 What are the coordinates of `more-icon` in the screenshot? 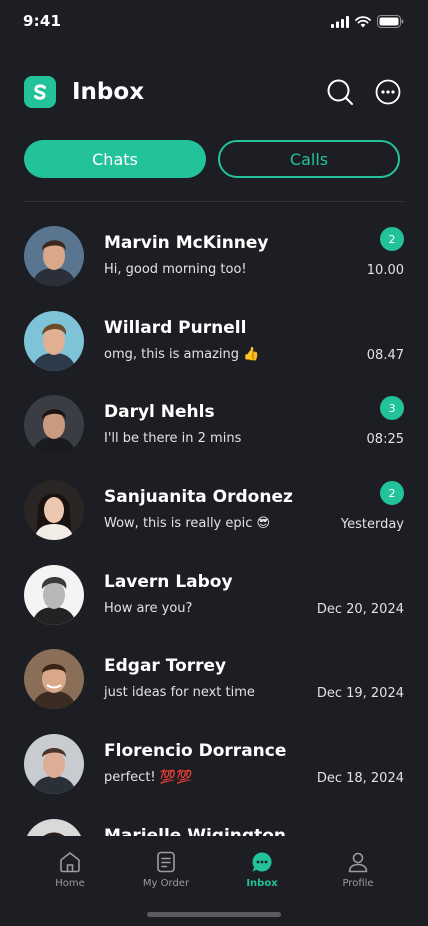 It's located at (388, 92).